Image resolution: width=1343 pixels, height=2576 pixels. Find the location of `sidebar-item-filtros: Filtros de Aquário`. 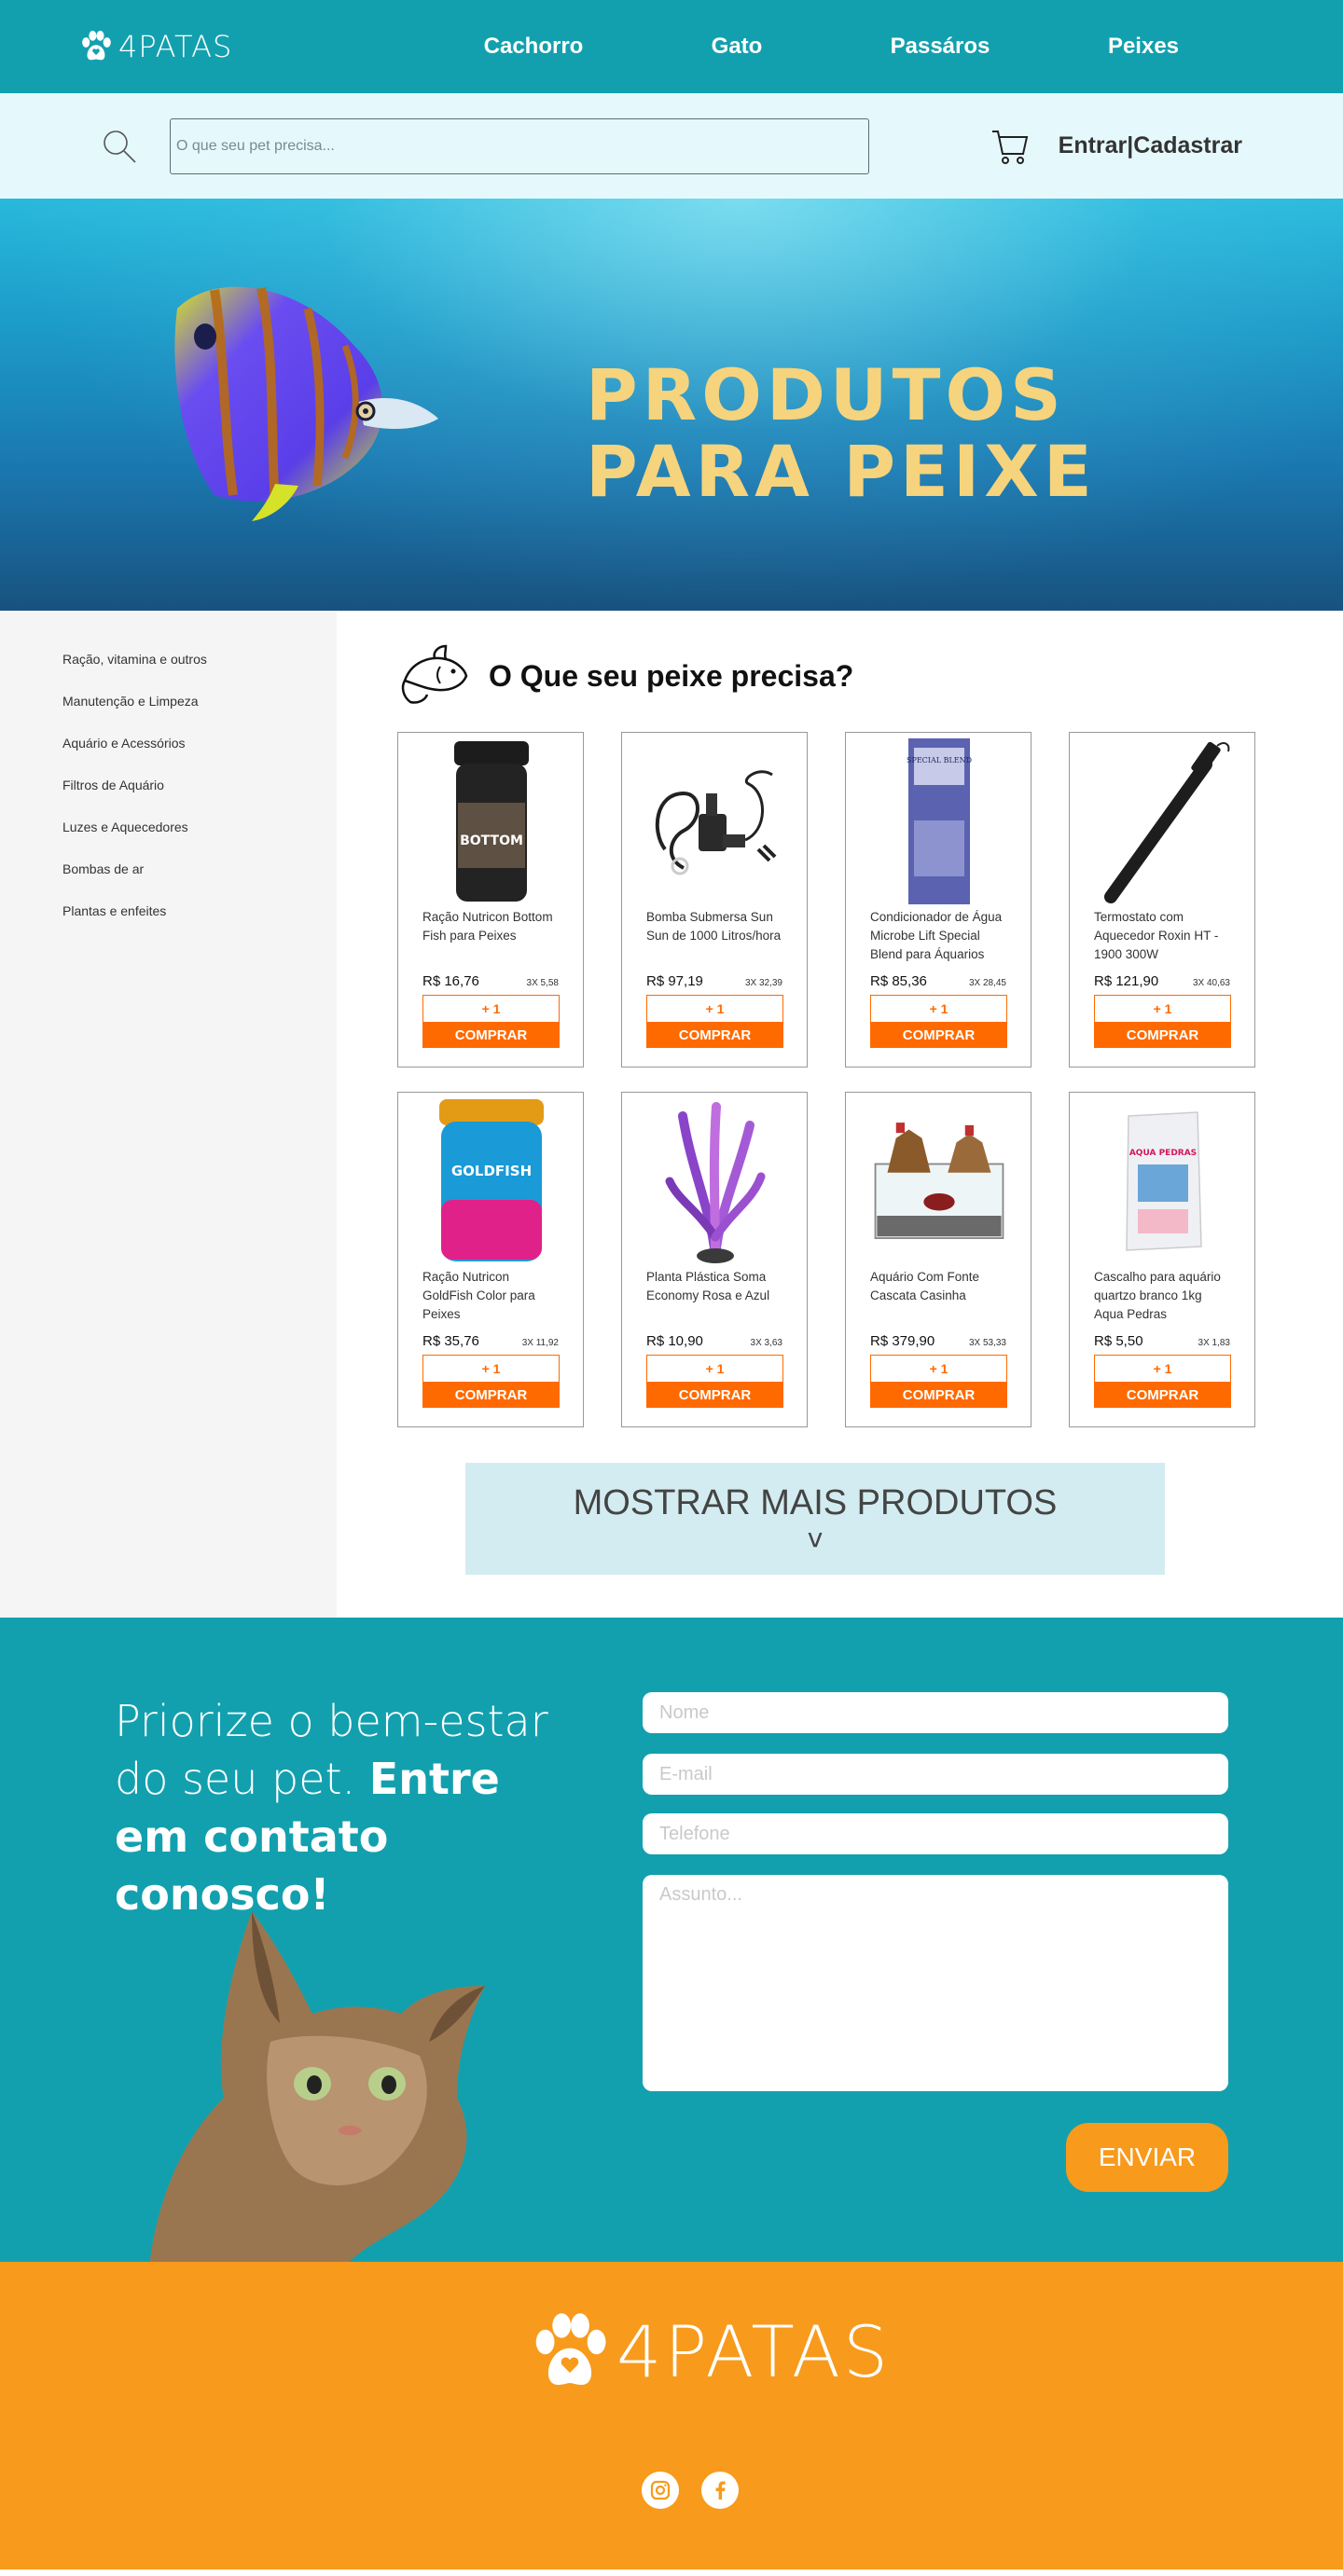

sidebar-item-filtros: Filtros de Aquário is located at coordinates (169, 797).